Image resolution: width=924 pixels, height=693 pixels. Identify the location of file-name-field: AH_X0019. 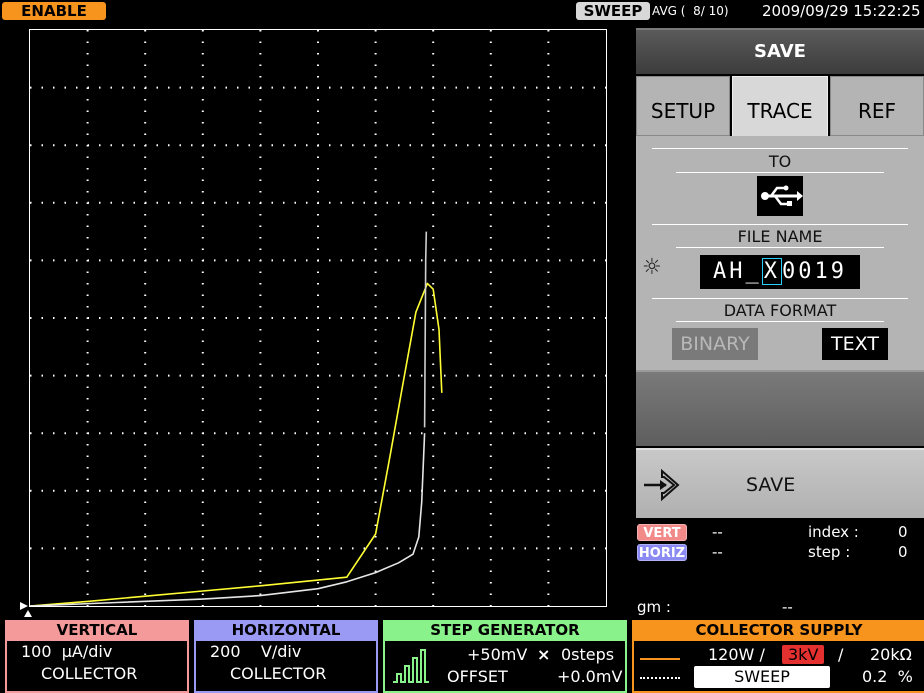
(780, 272).